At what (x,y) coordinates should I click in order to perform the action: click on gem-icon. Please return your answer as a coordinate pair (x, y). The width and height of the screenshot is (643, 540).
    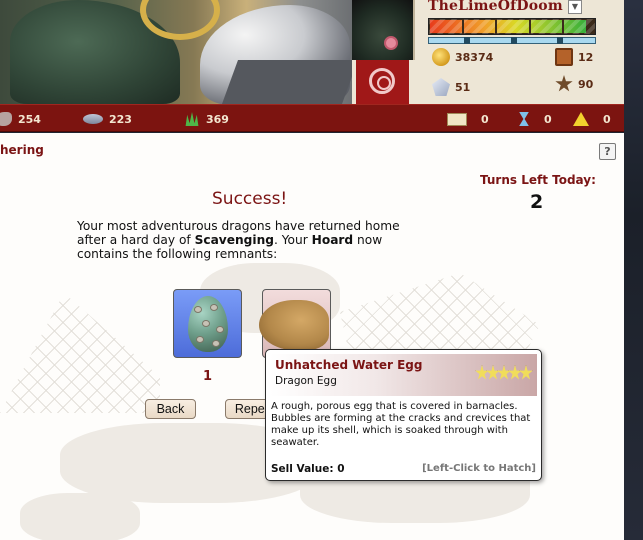
    Looking at the image, I should click on (441, 87).